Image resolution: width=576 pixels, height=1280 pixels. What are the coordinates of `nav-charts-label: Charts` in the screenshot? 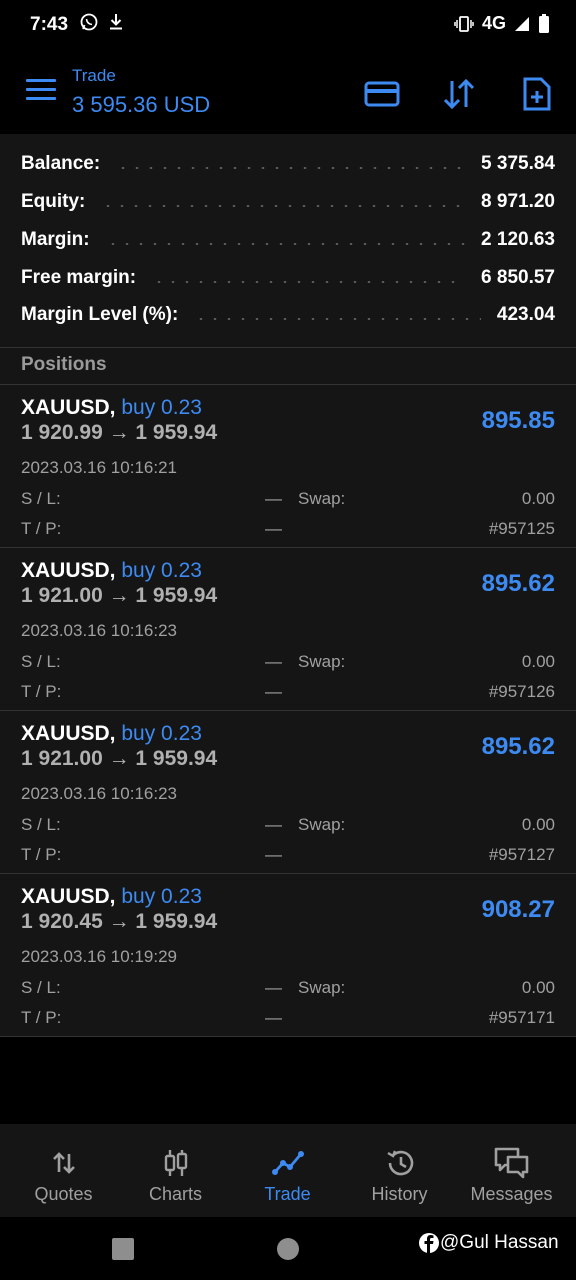 It's located at (175, 1194).